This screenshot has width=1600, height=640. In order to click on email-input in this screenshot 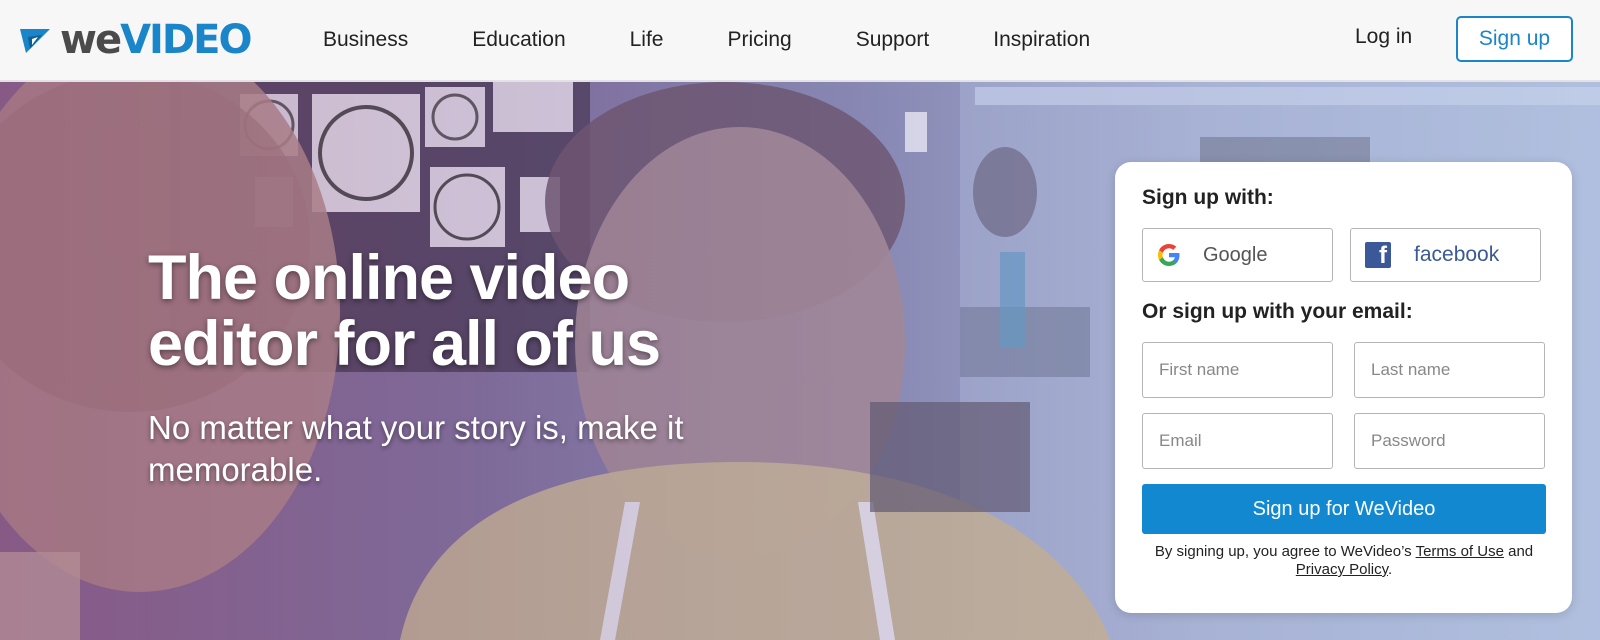, I will do `click(1237, 441)`.